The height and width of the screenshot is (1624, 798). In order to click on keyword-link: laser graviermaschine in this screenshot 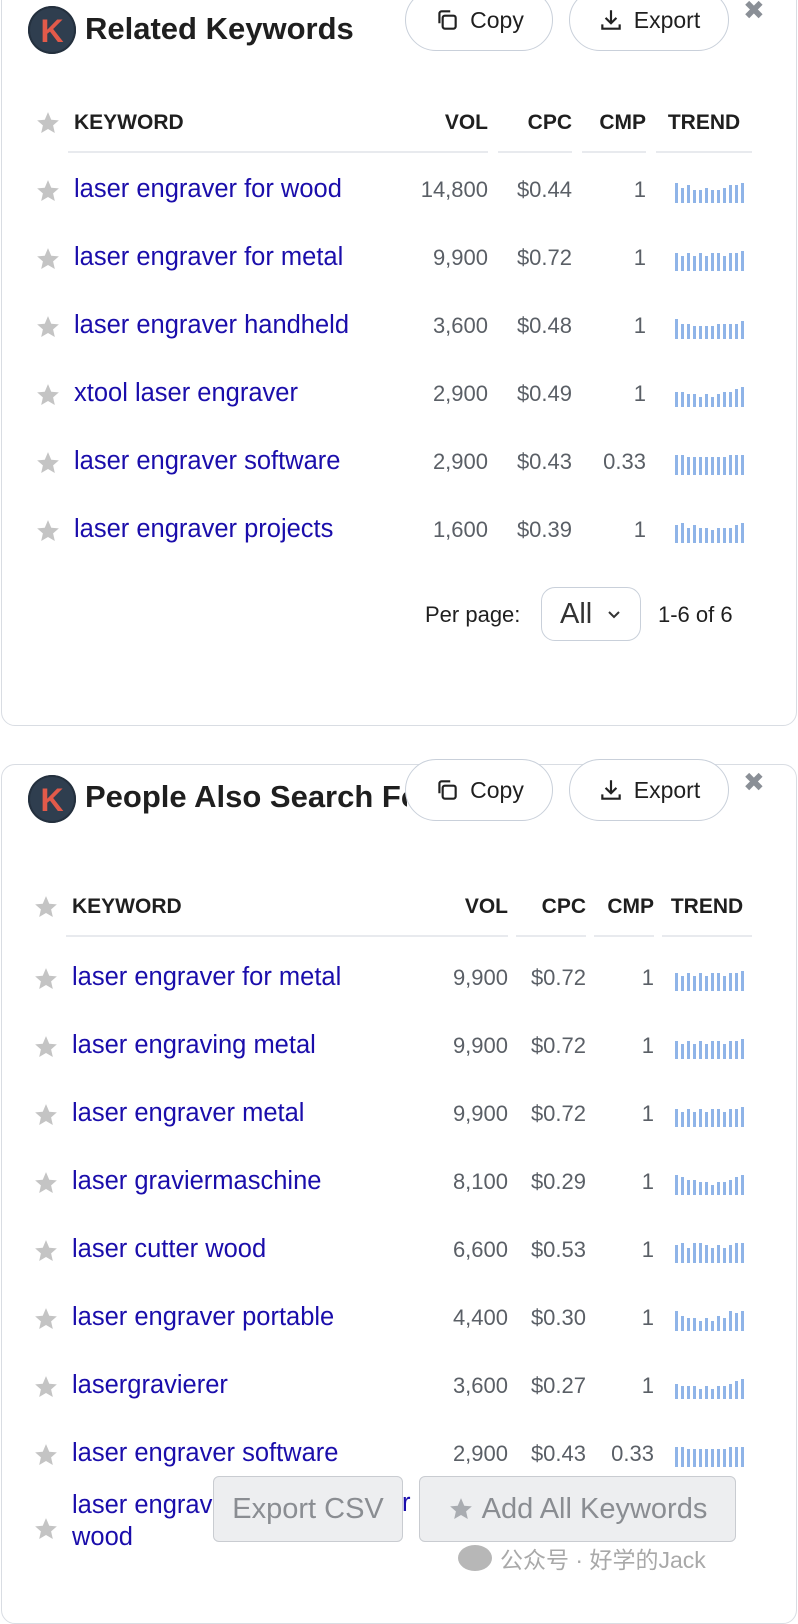, I will do `click(196, 1181)`.